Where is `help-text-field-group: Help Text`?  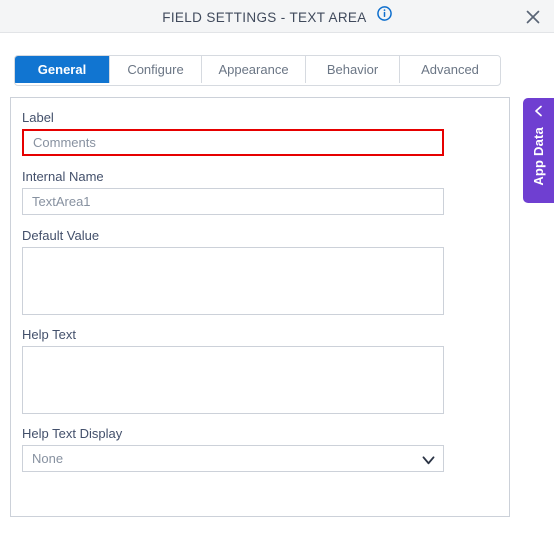
help-text-field-group: Help Text is located at coordinates (233, 373).